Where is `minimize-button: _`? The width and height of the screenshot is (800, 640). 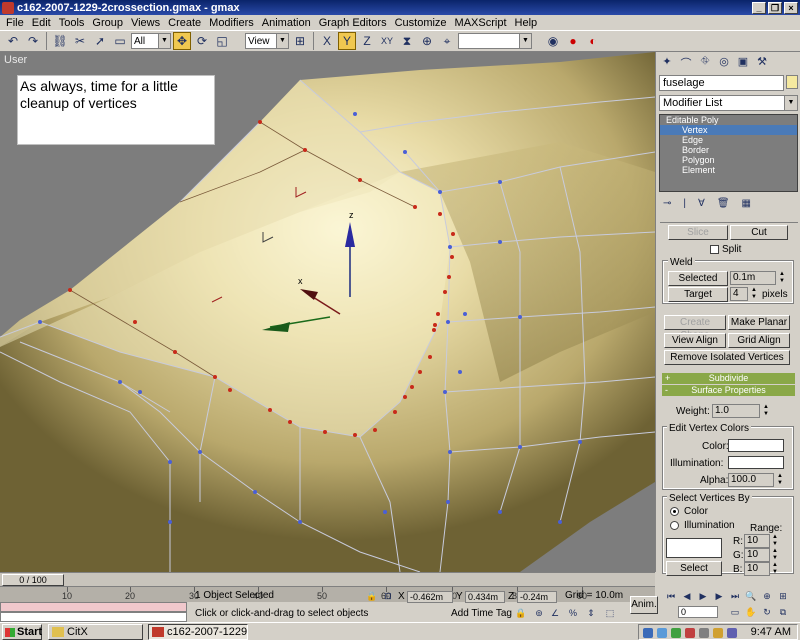 minimize-button: _ is located at coordinates (759, 7).